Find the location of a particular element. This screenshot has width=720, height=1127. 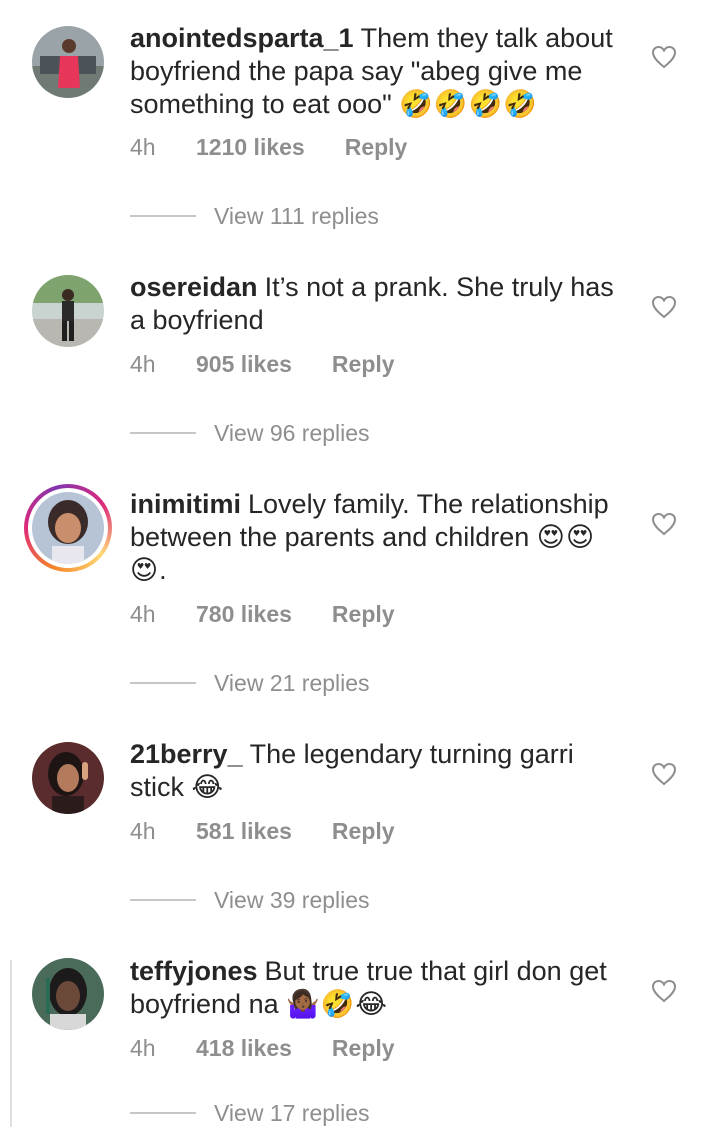

comment-meta: 4h 581 likes Reply is located at coordinates (262, 831).